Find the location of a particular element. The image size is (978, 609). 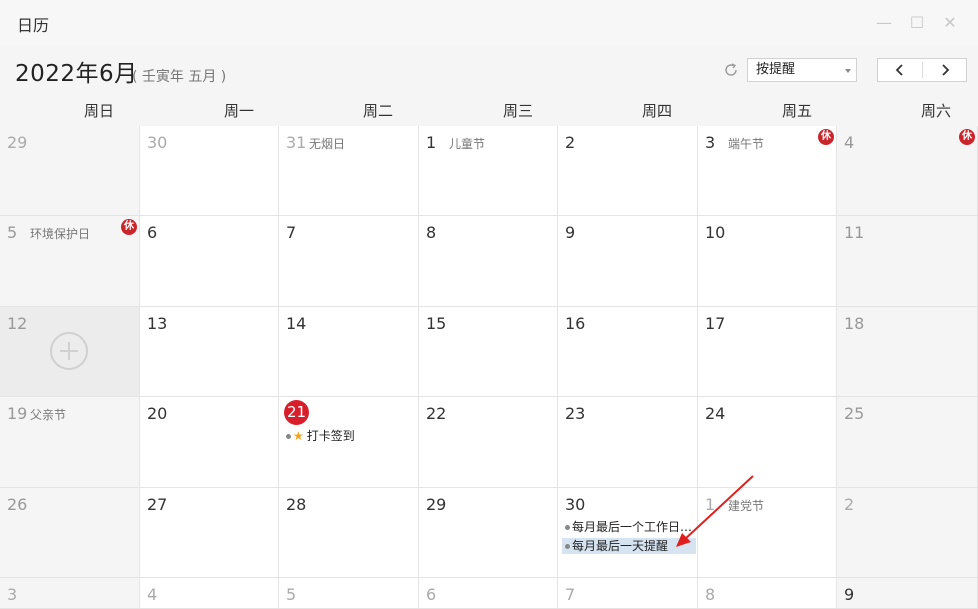

next-month-button is located at coordinates (945, 70).